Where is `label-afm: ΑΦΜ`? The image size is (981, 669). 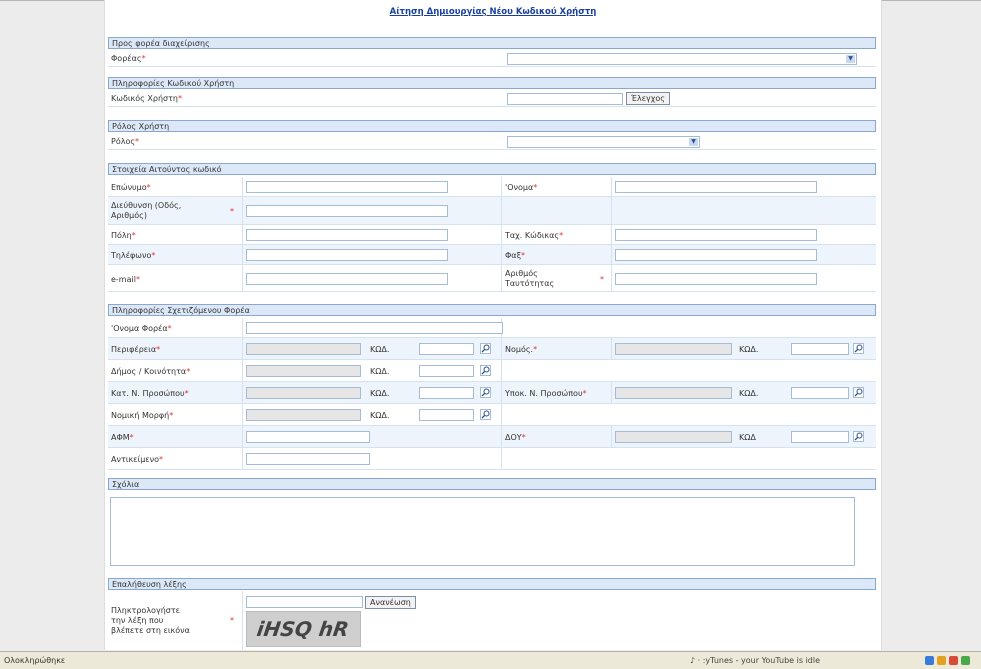
label-afm: ΑΦΜ is located at coordinates (120, 437).